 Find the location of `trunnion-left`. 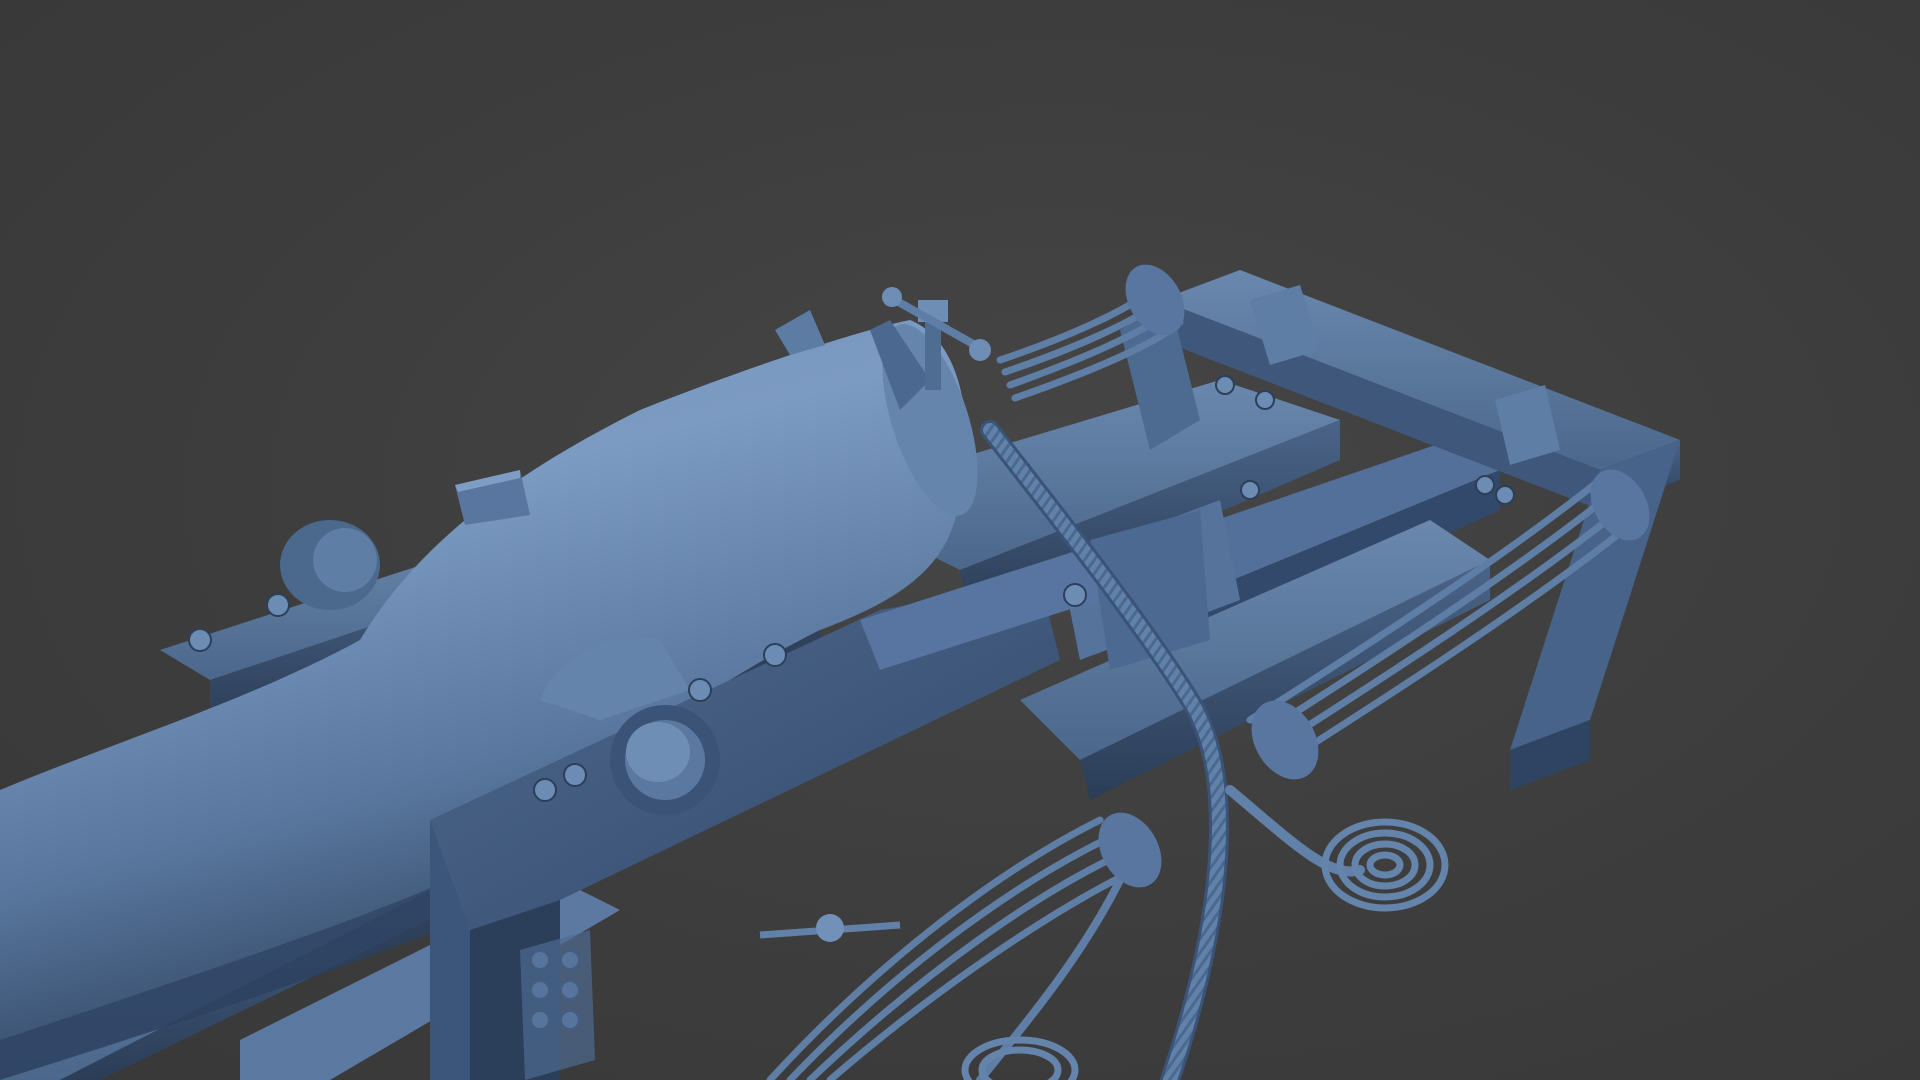

trunnion-left is located at coordinates (330, 565).